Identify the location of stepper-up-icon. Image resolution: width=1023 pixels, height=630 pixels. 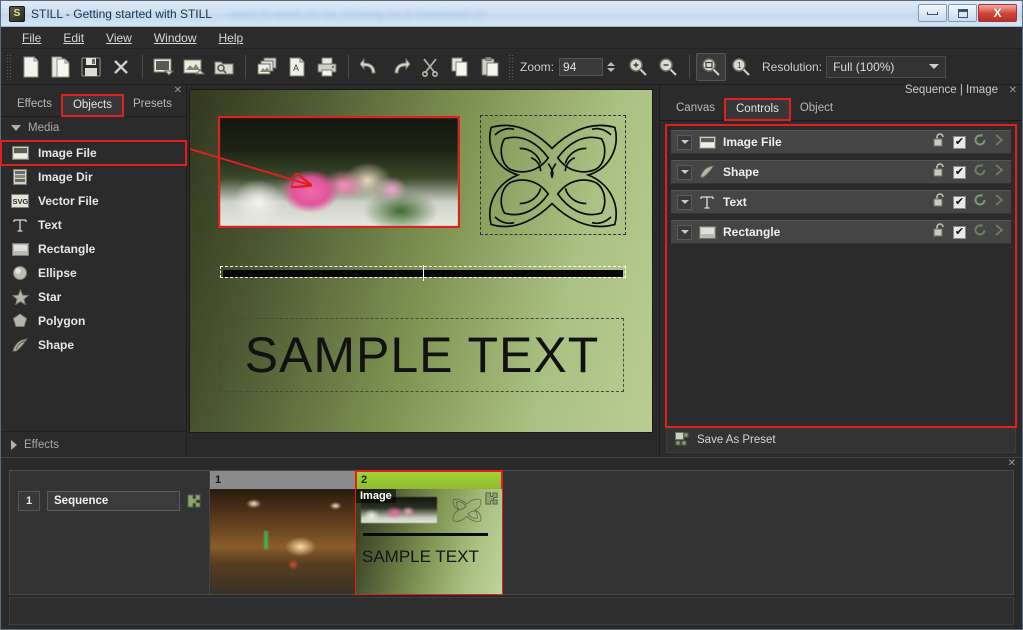
(611, 63).